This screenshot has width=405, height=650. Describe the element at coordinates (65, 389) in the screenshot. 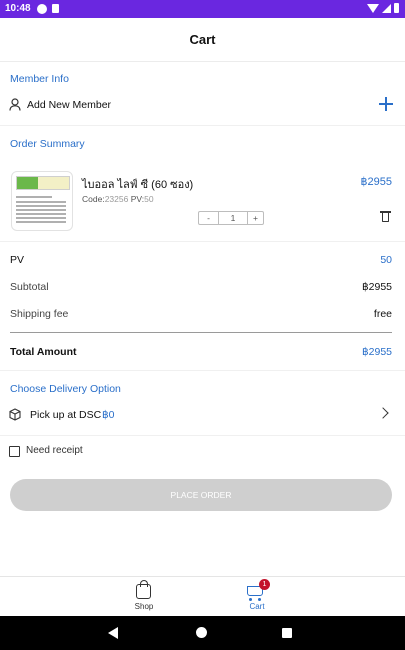

I see `delivery-title: Choose Delivery Option` at that location.